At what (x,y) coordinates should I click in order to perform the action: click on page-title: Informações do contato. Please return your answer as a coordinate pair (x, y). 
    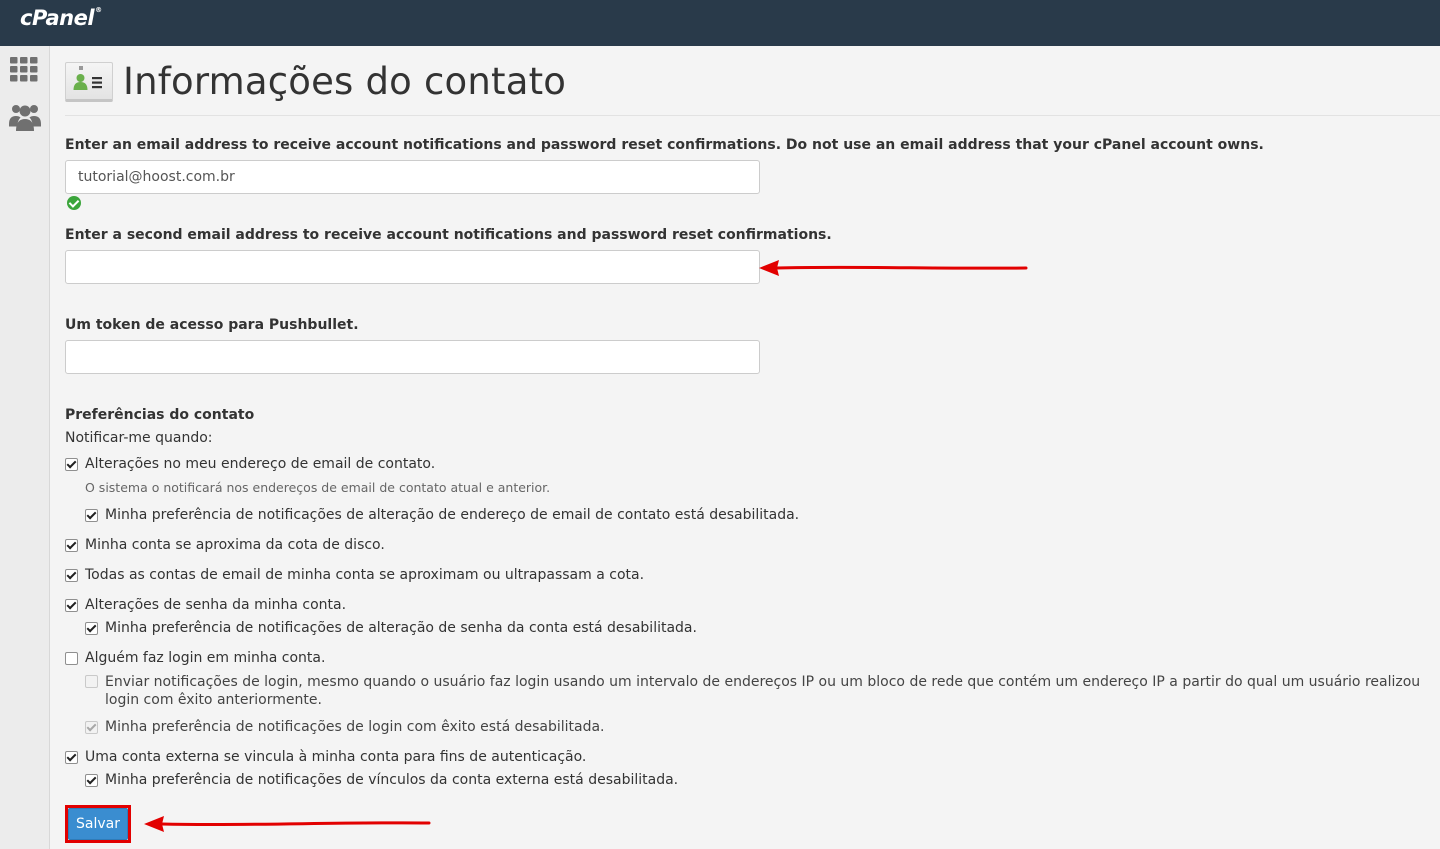
    Looking at the image, I should click on (345, 81).